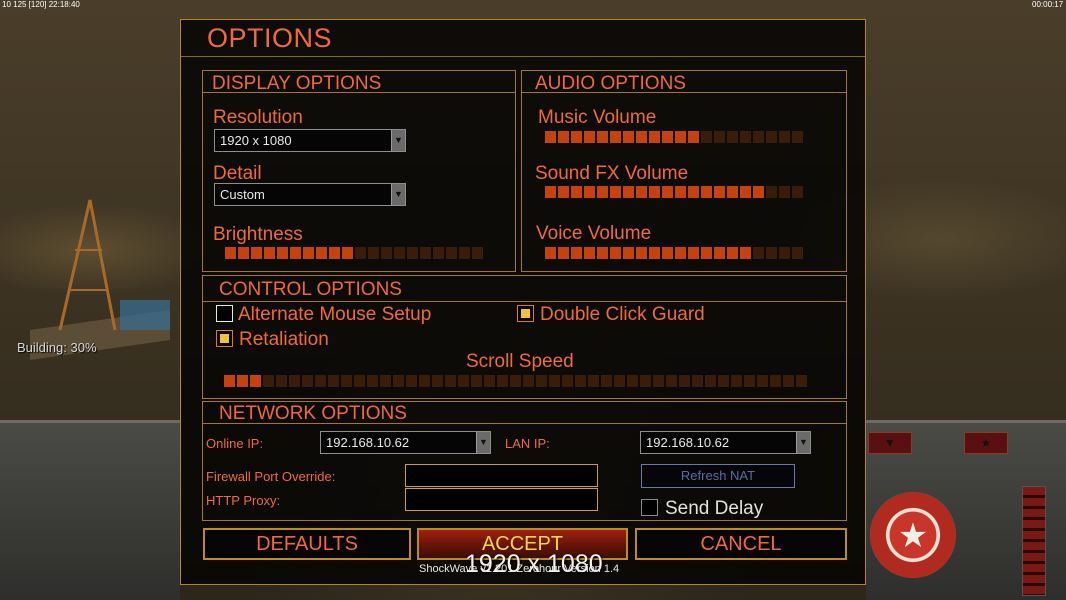  I want to click on firewall-port-input, so click(501, 475).